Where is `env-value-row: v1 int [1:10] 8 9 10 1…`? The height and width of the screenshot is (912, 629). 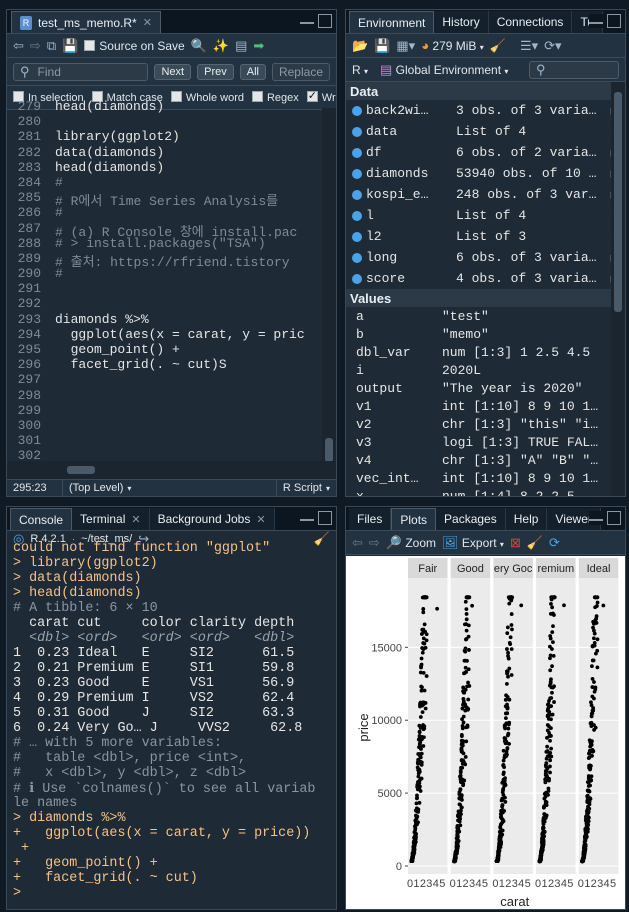 env-value-row: v1 int [1:10] 8 9 10 1… is located at coordinates (485, 406).